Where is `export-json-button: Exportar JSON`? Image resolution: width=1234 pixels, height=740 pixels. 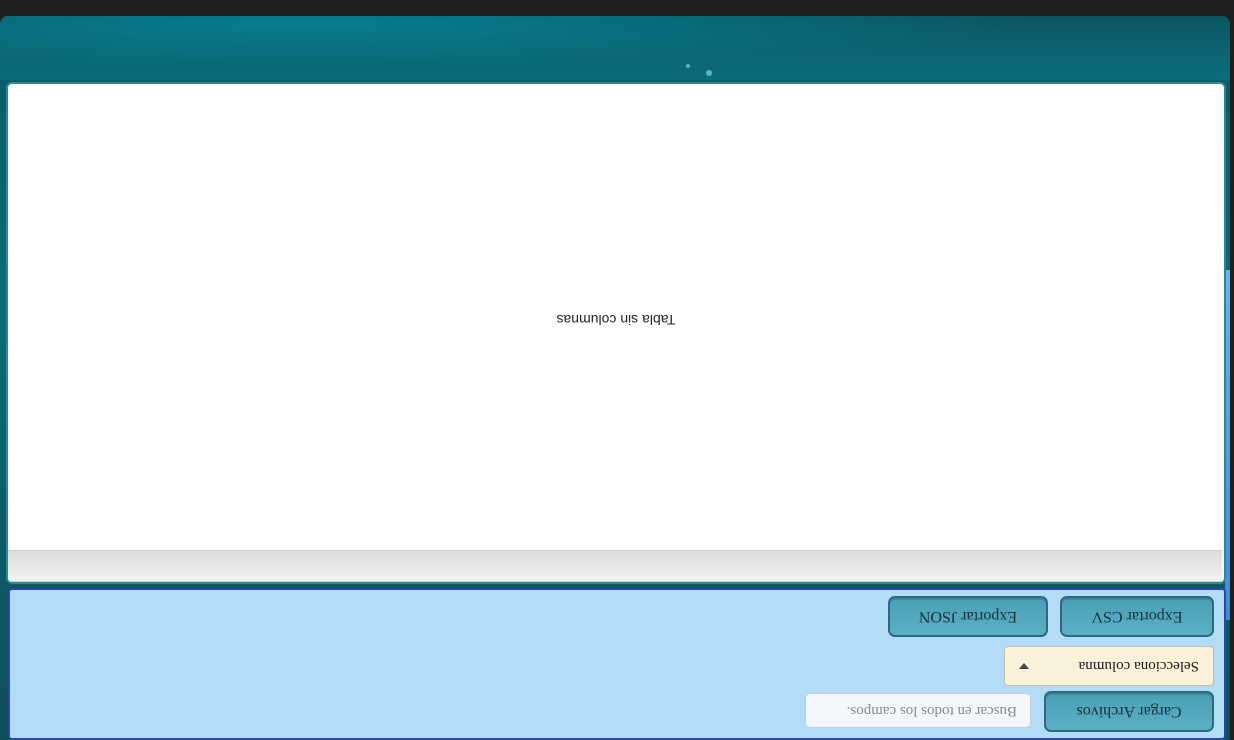
export-json-button: Exportar JSON is located at coordinates (968, 616).